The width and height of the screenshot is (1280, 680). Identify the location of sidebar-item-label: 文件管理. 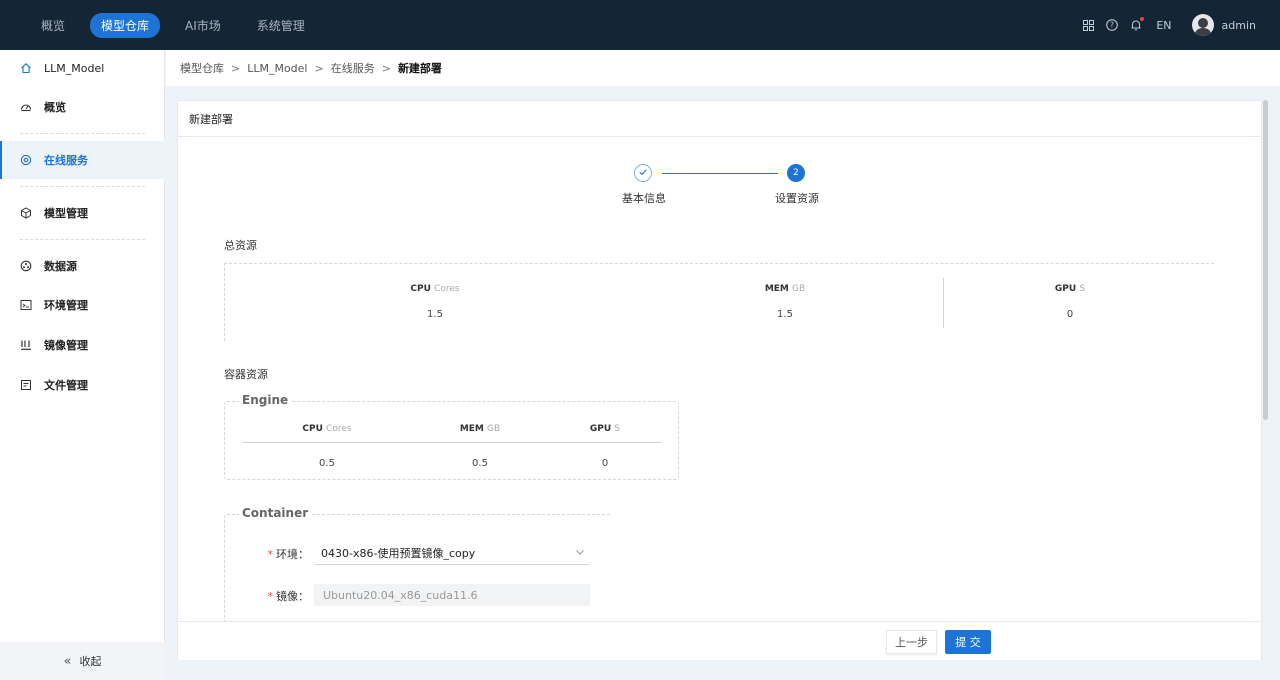
(66, 385).